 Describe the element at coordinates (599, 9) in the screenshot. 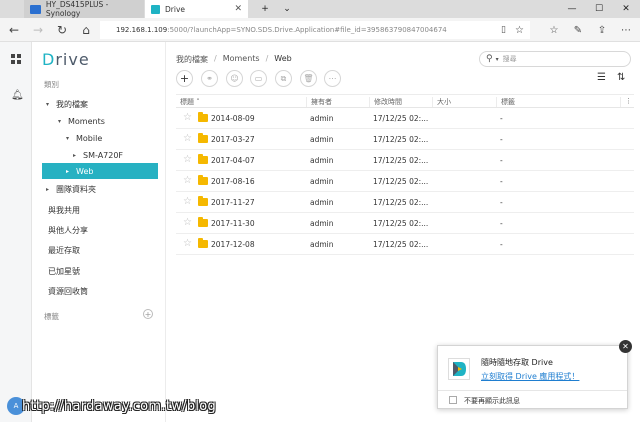

I see `maximize-button: ☐` at that location.